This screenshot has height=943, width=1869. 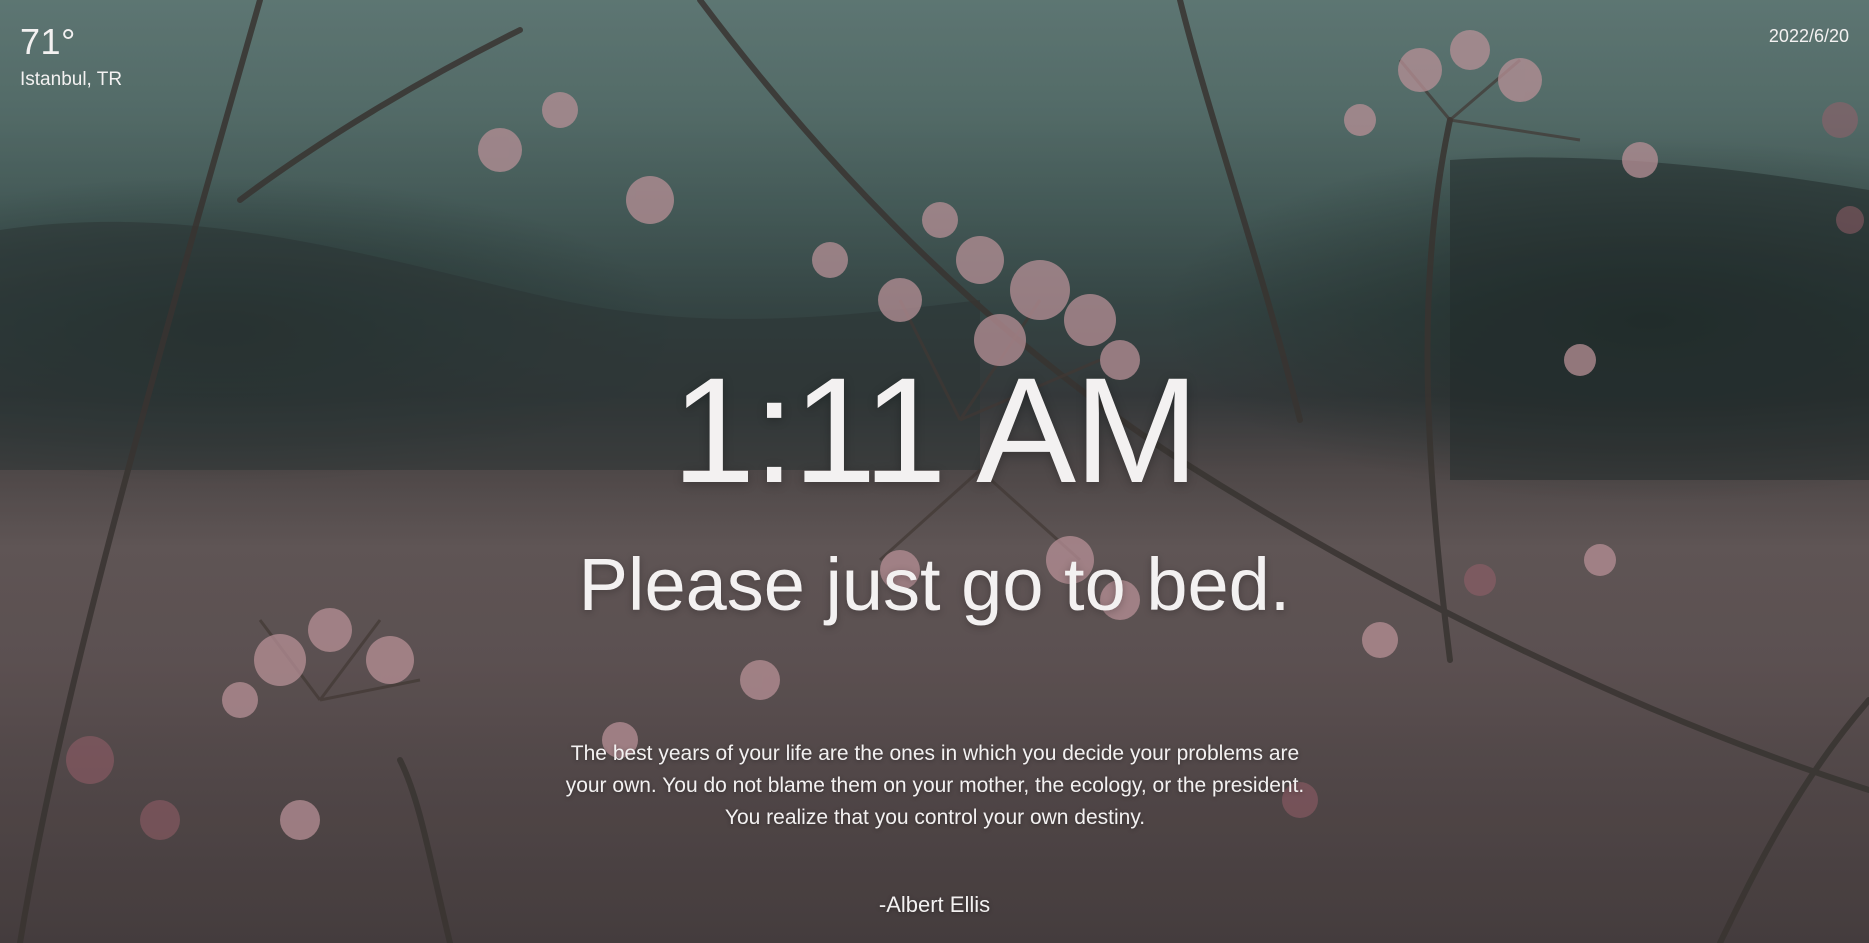 I want to click on greeting-message: Please just go to bed., so click(x=934, y=584).